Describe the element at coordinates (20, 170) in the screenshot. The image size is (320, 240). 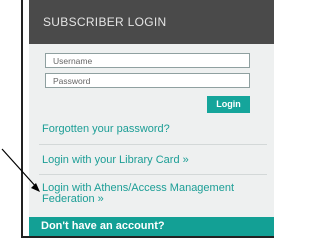
I see `pointer-arrow-icon` at that location.